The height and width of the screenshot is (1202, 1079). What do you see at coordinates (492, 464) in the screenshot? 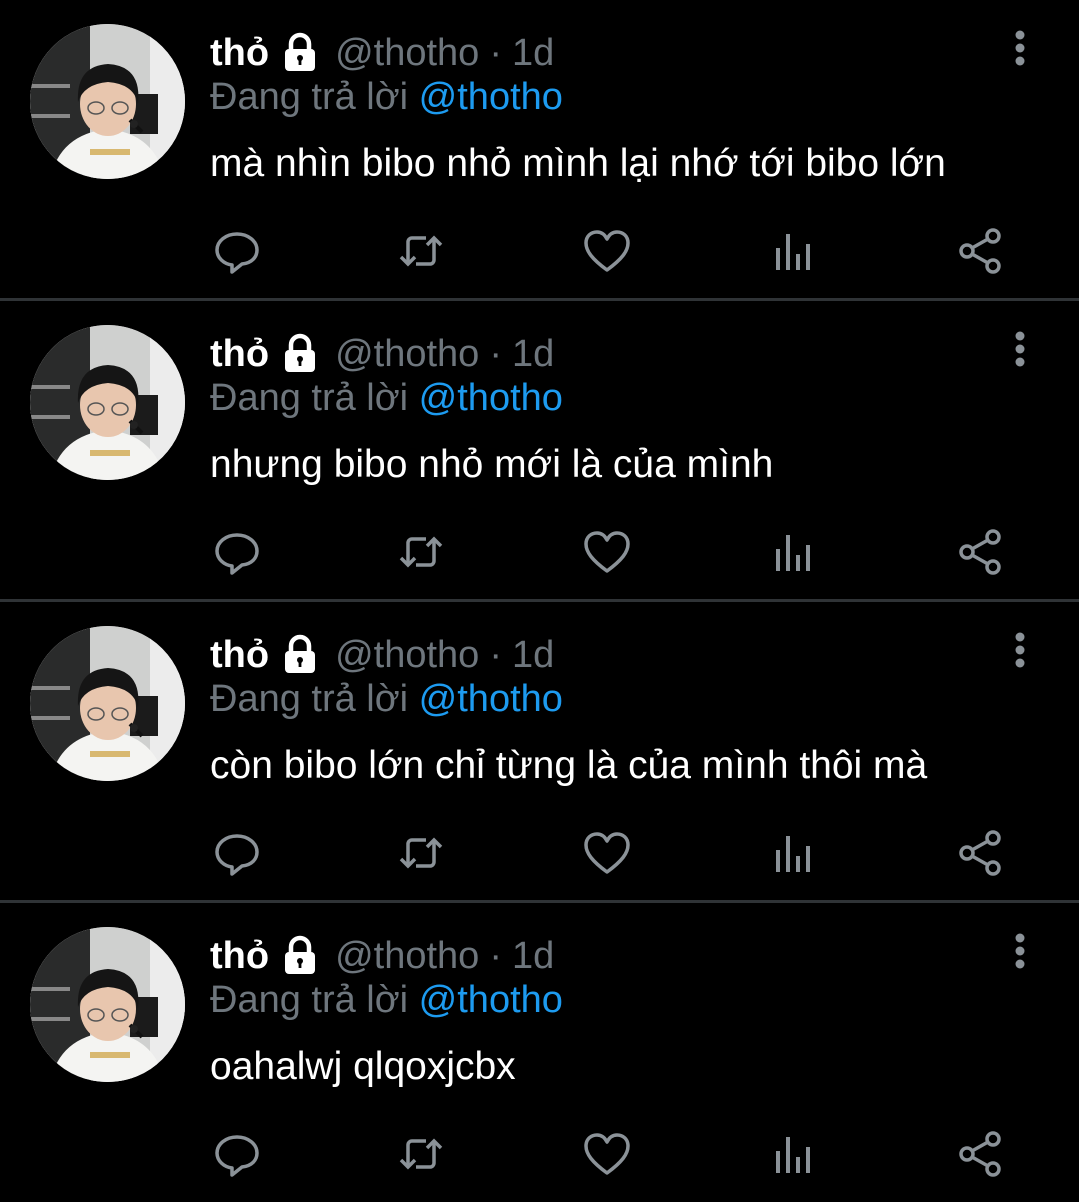
I see `tweet-text: nhưng bibo nhỏ mới là của mình` at bounding box center [492, 464].